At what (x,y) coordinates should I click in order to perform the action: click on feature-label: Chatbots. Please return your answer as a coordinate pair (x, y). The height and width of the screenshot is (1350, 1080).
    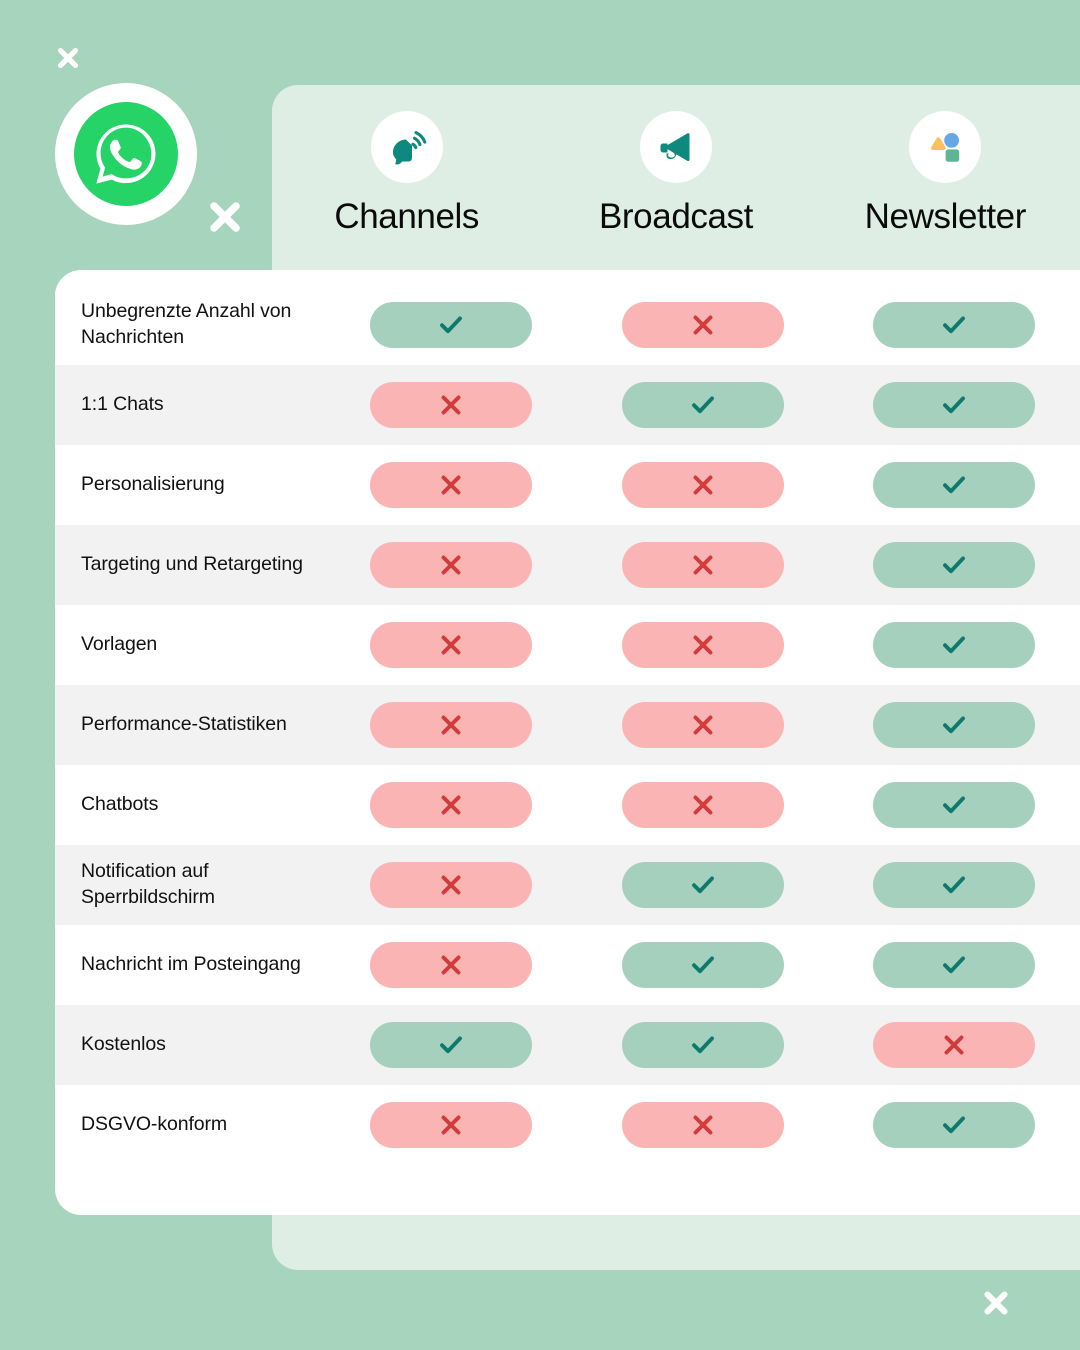
    Looking at the image, I should click on (120, 804).